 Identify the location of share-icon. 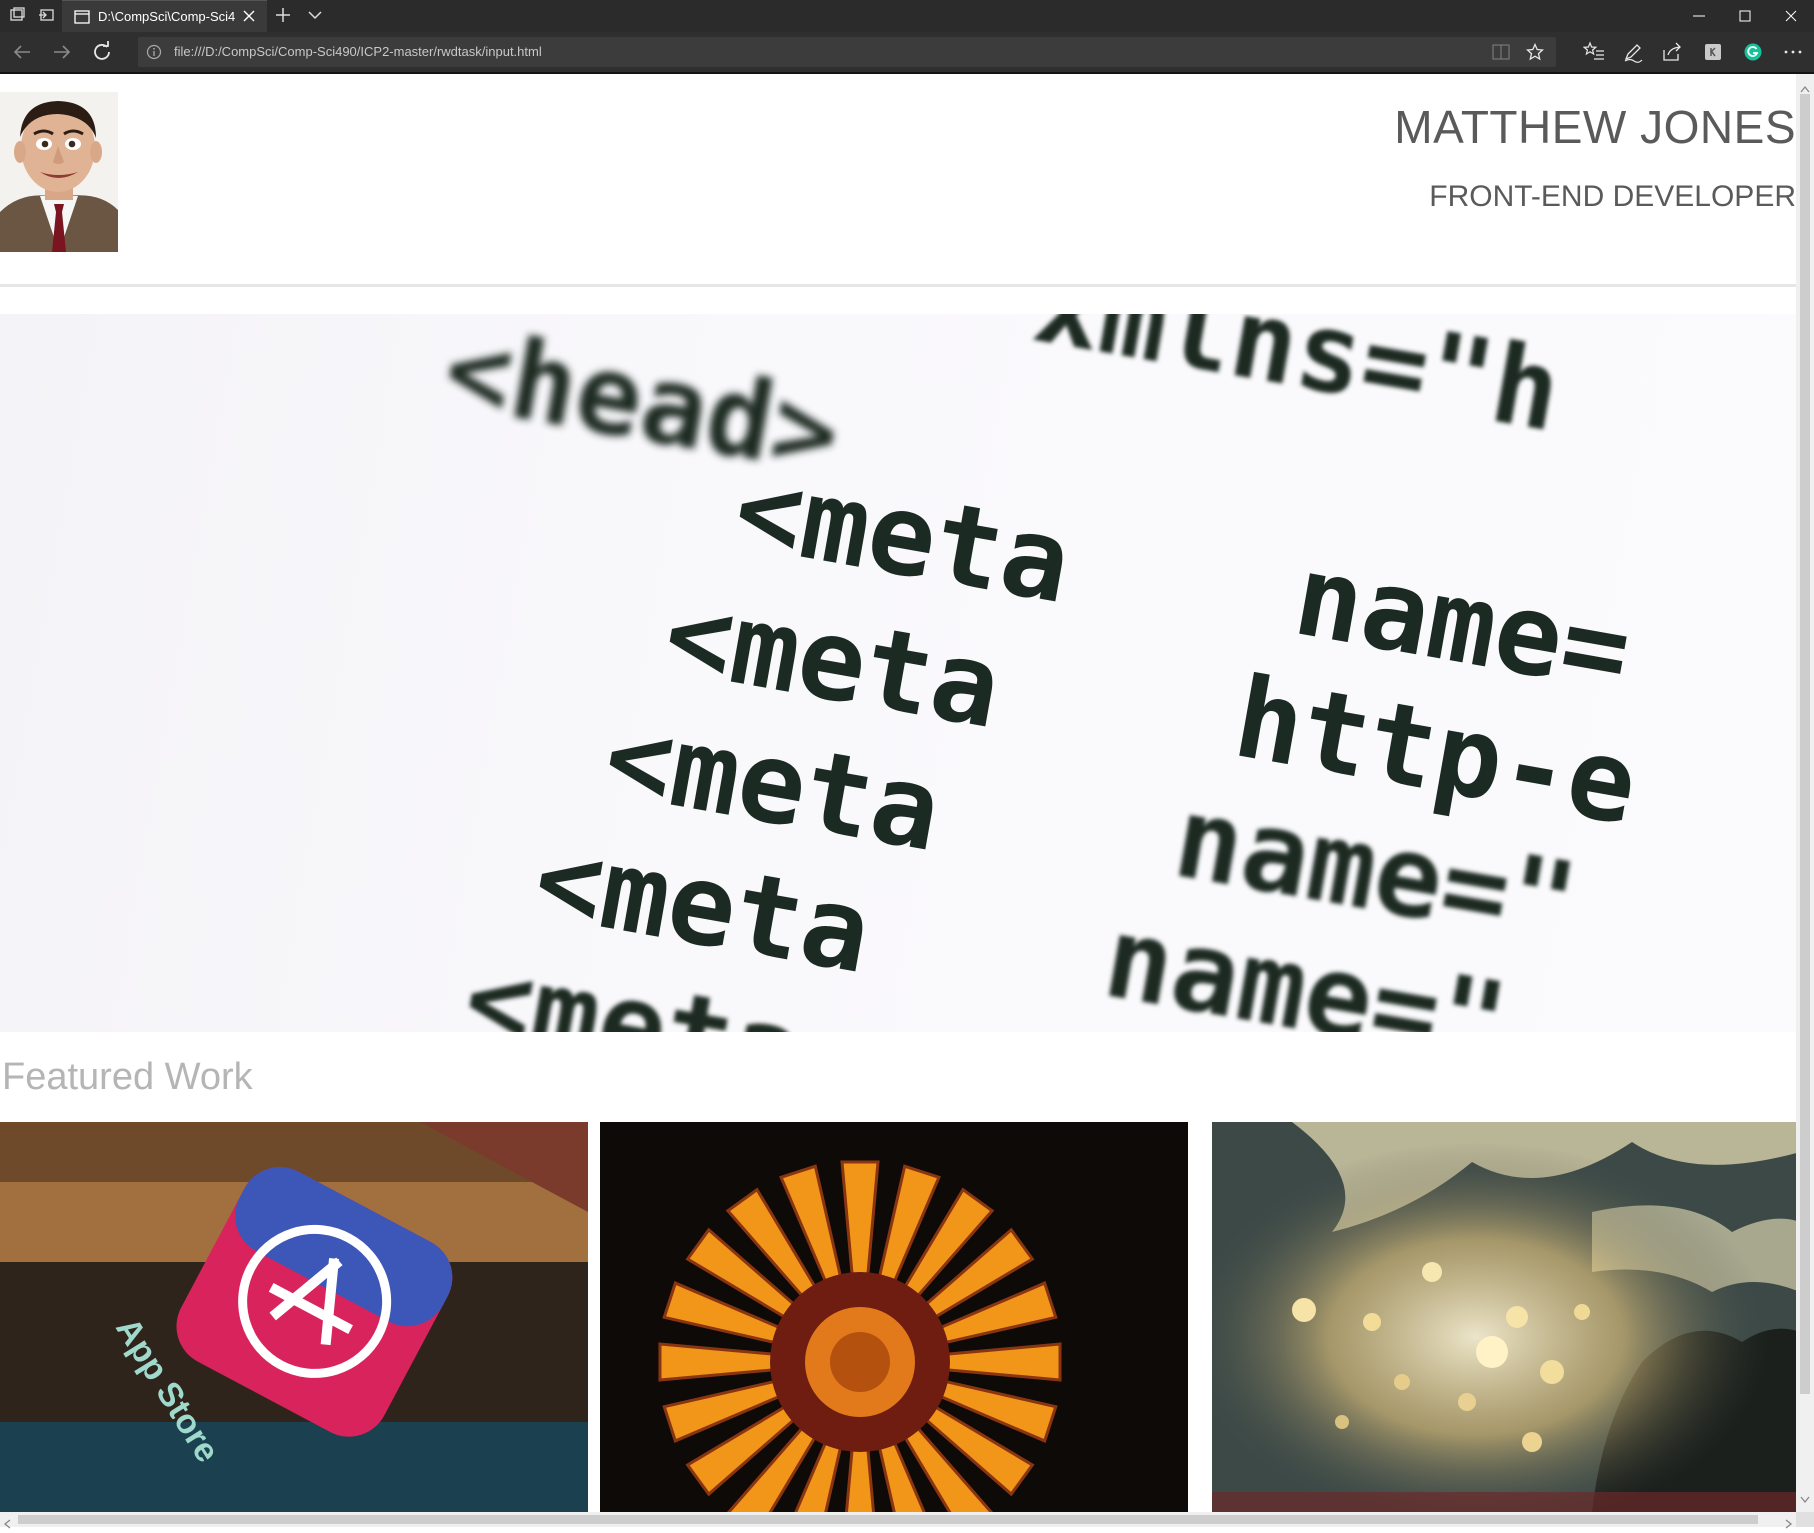
(1672, 52).